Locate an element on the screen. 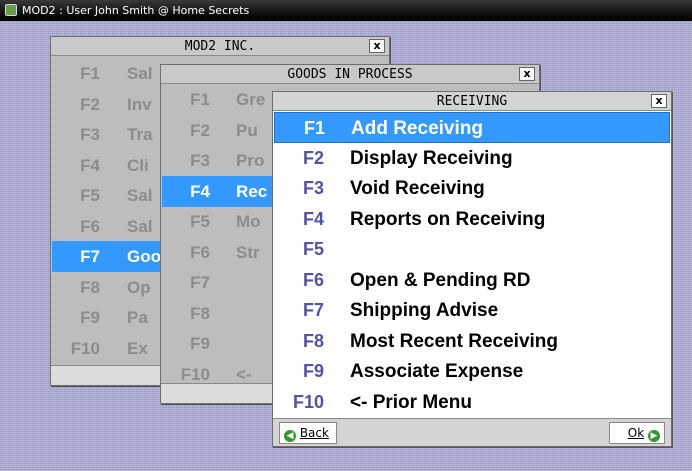 This screenshot has height=471, width=692. receiving-menu-item-f2: F2 Display Receiving is located at coordinates (472, 158).